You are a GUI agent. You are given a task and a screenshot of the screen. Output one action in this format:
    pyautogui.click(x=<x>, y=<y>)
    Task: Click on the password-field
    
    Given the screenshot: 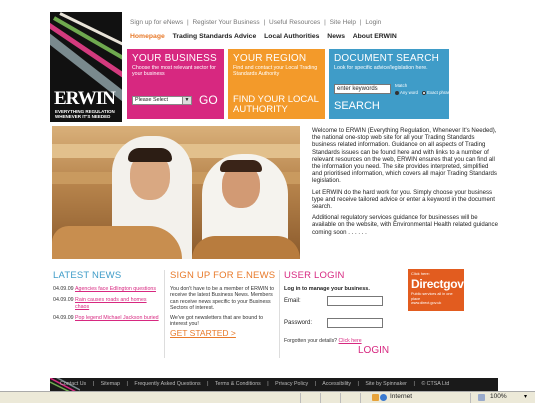 What is the action you would take?
    pyautogui.click(x=355, y=323)
    